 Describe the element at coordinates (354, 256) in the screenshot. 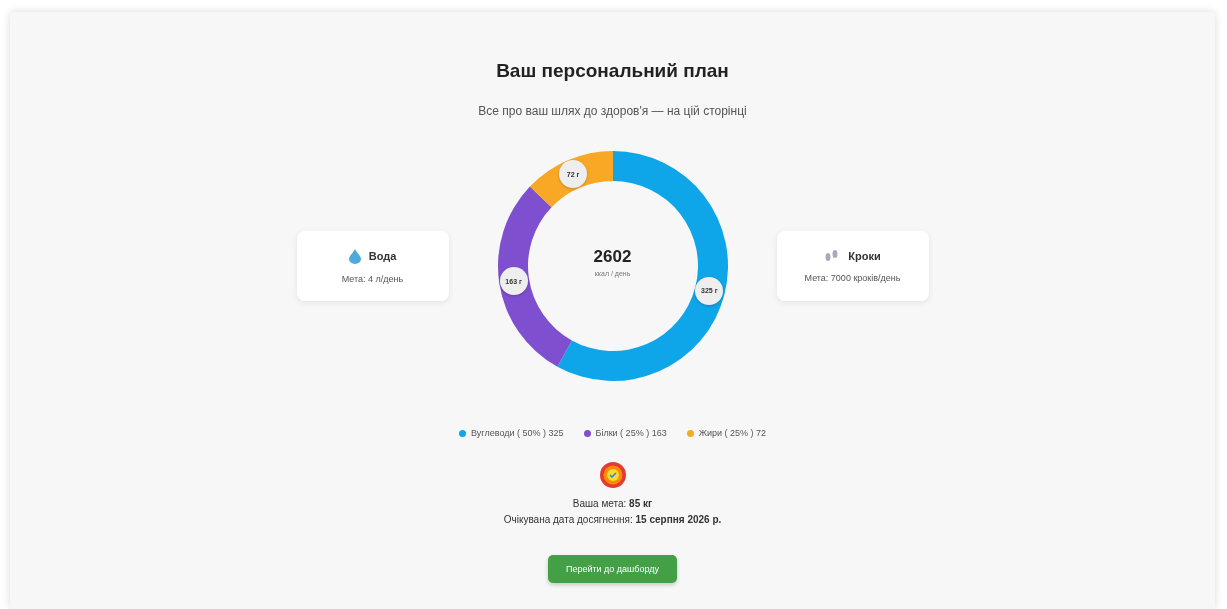

I see `water-drop-icon` at that location.